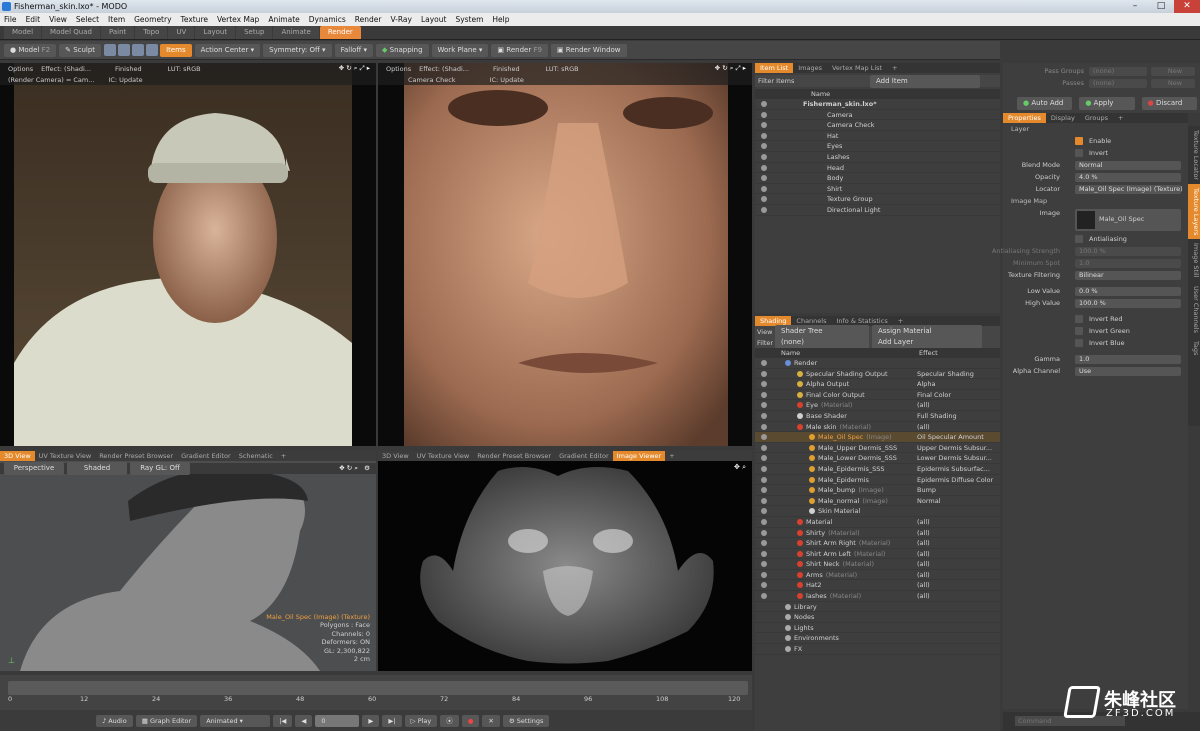 This screenshot has width=1200, height=731. What do you see at coordinates (671, 456) in the screenshot?
I see `viewport4-tab-add: +` at bounding box center [671, 456].